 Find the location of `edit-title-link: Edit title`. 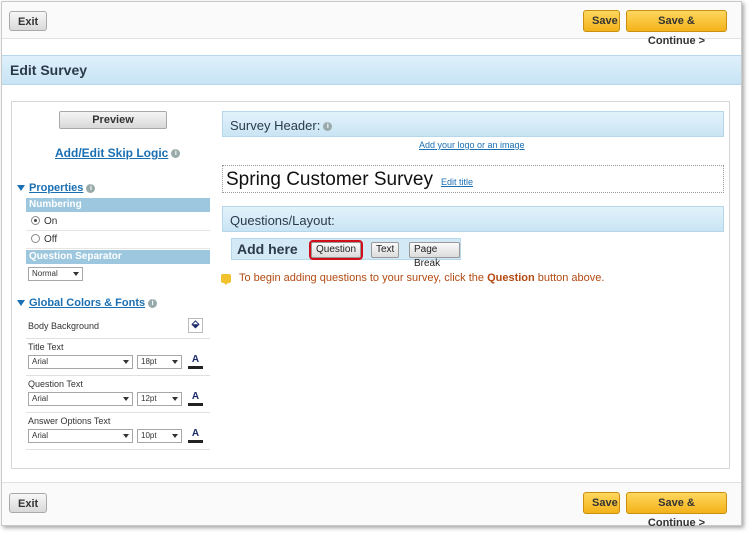

edit-title-link: Edit title is located at coordinates (457, 182).